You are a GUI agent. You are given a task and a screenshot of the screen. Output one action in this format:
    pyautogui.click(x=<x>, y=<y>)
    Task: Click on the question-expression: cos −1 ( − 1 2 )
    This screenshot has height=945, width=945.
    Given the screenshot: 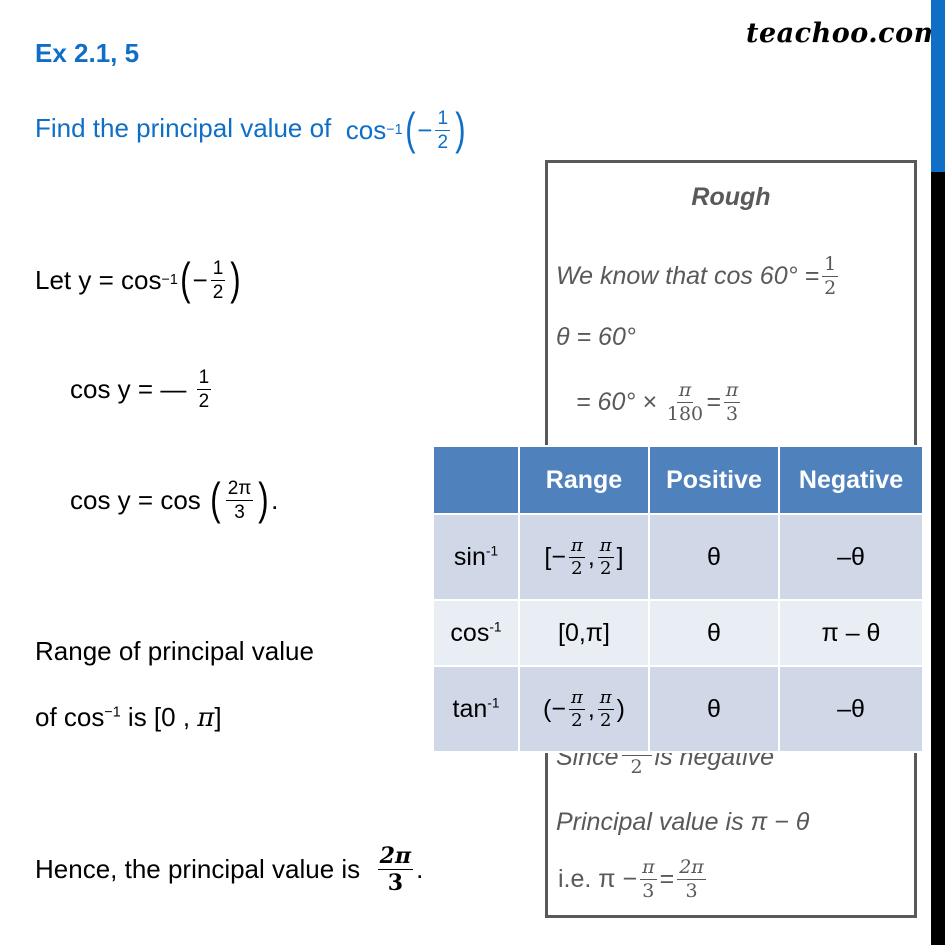 What is the action you would take?
    pyautogui.click(x=406, y=129)
    